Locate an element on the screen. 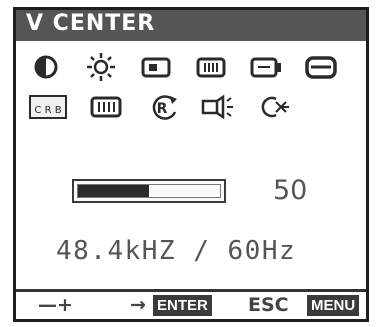 The width and height of the screenshot is (381, 327). degauss-icon is located at coordinates (218, 107).